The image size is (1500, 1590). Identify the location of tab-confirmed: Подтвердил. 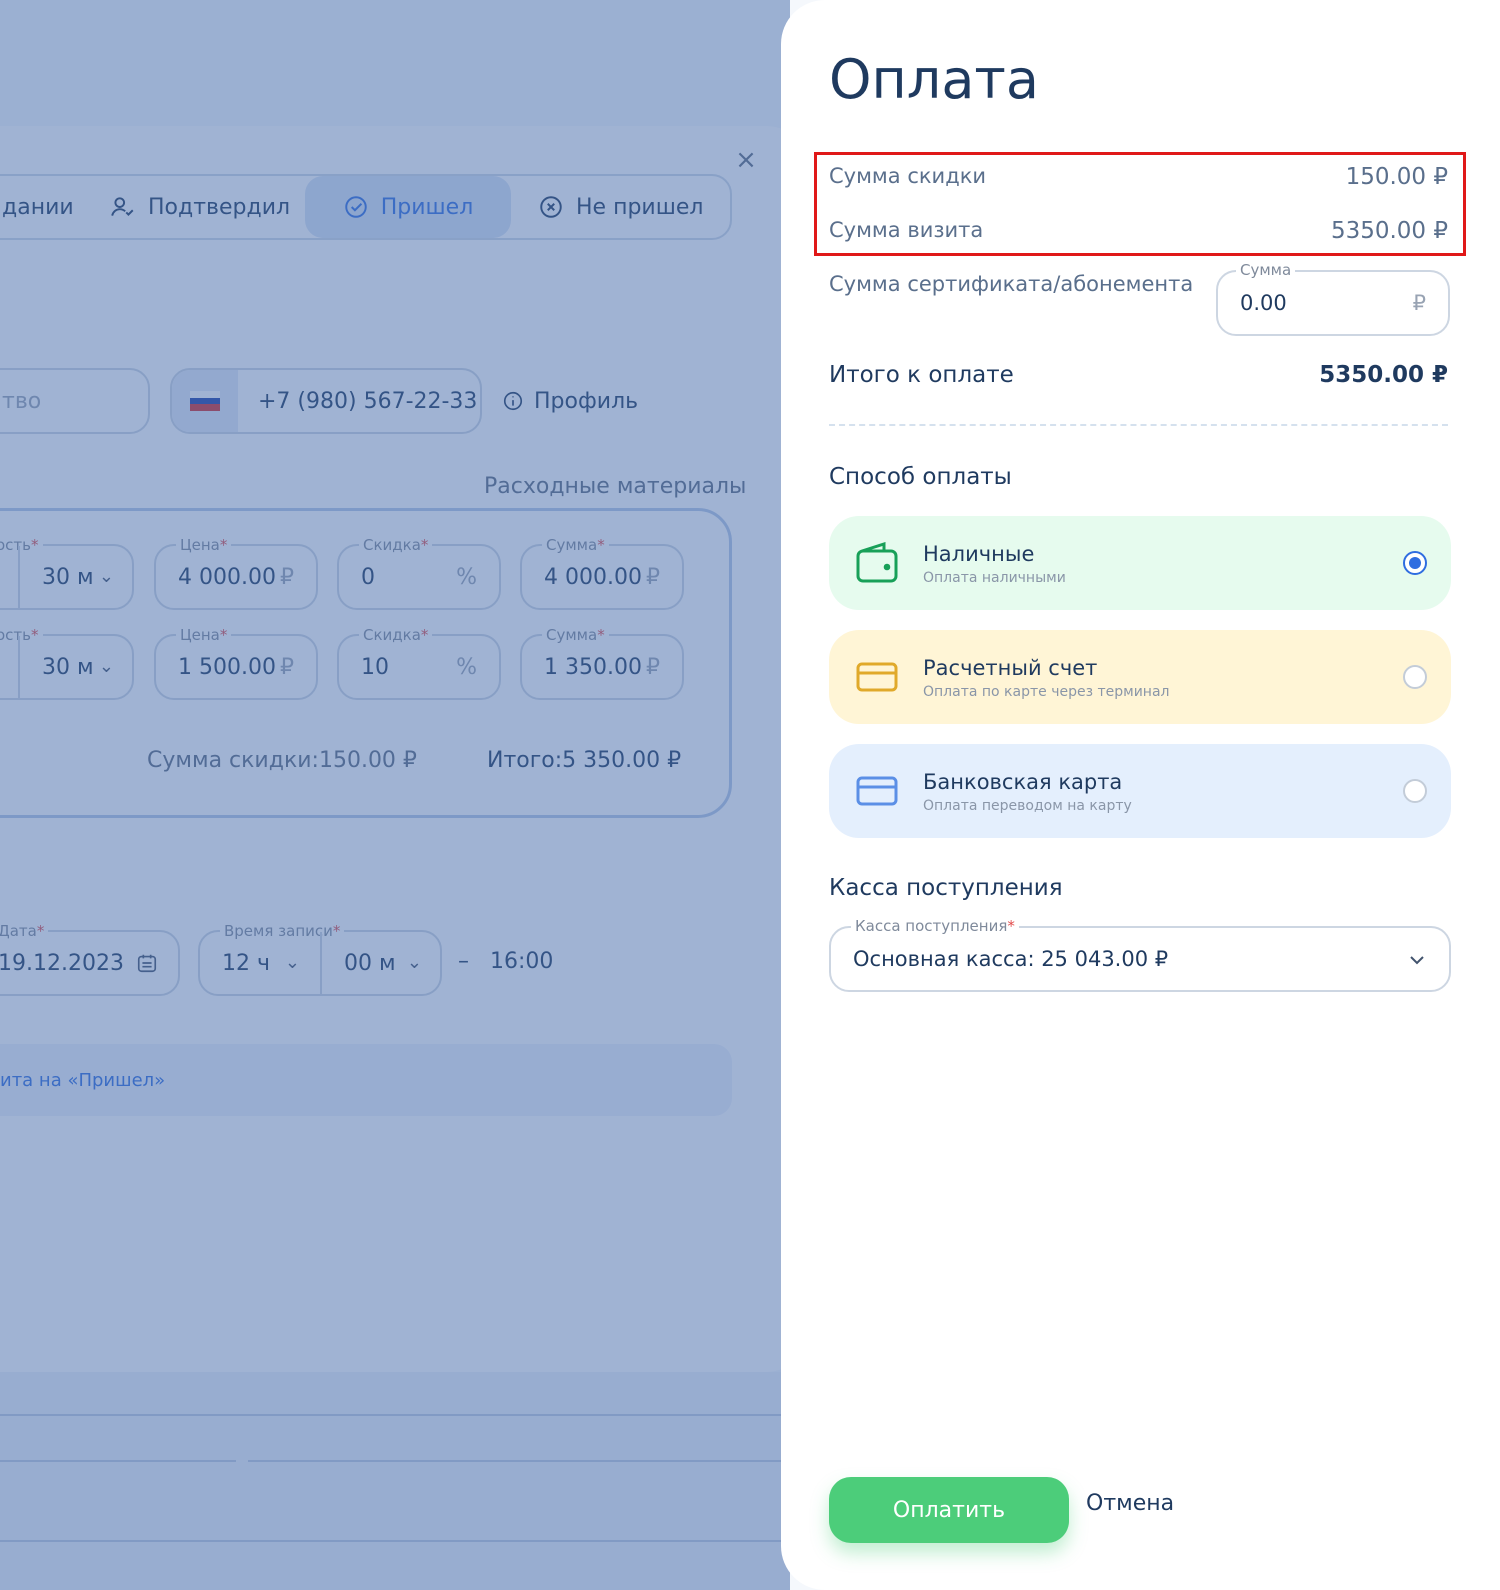
(205, 207).